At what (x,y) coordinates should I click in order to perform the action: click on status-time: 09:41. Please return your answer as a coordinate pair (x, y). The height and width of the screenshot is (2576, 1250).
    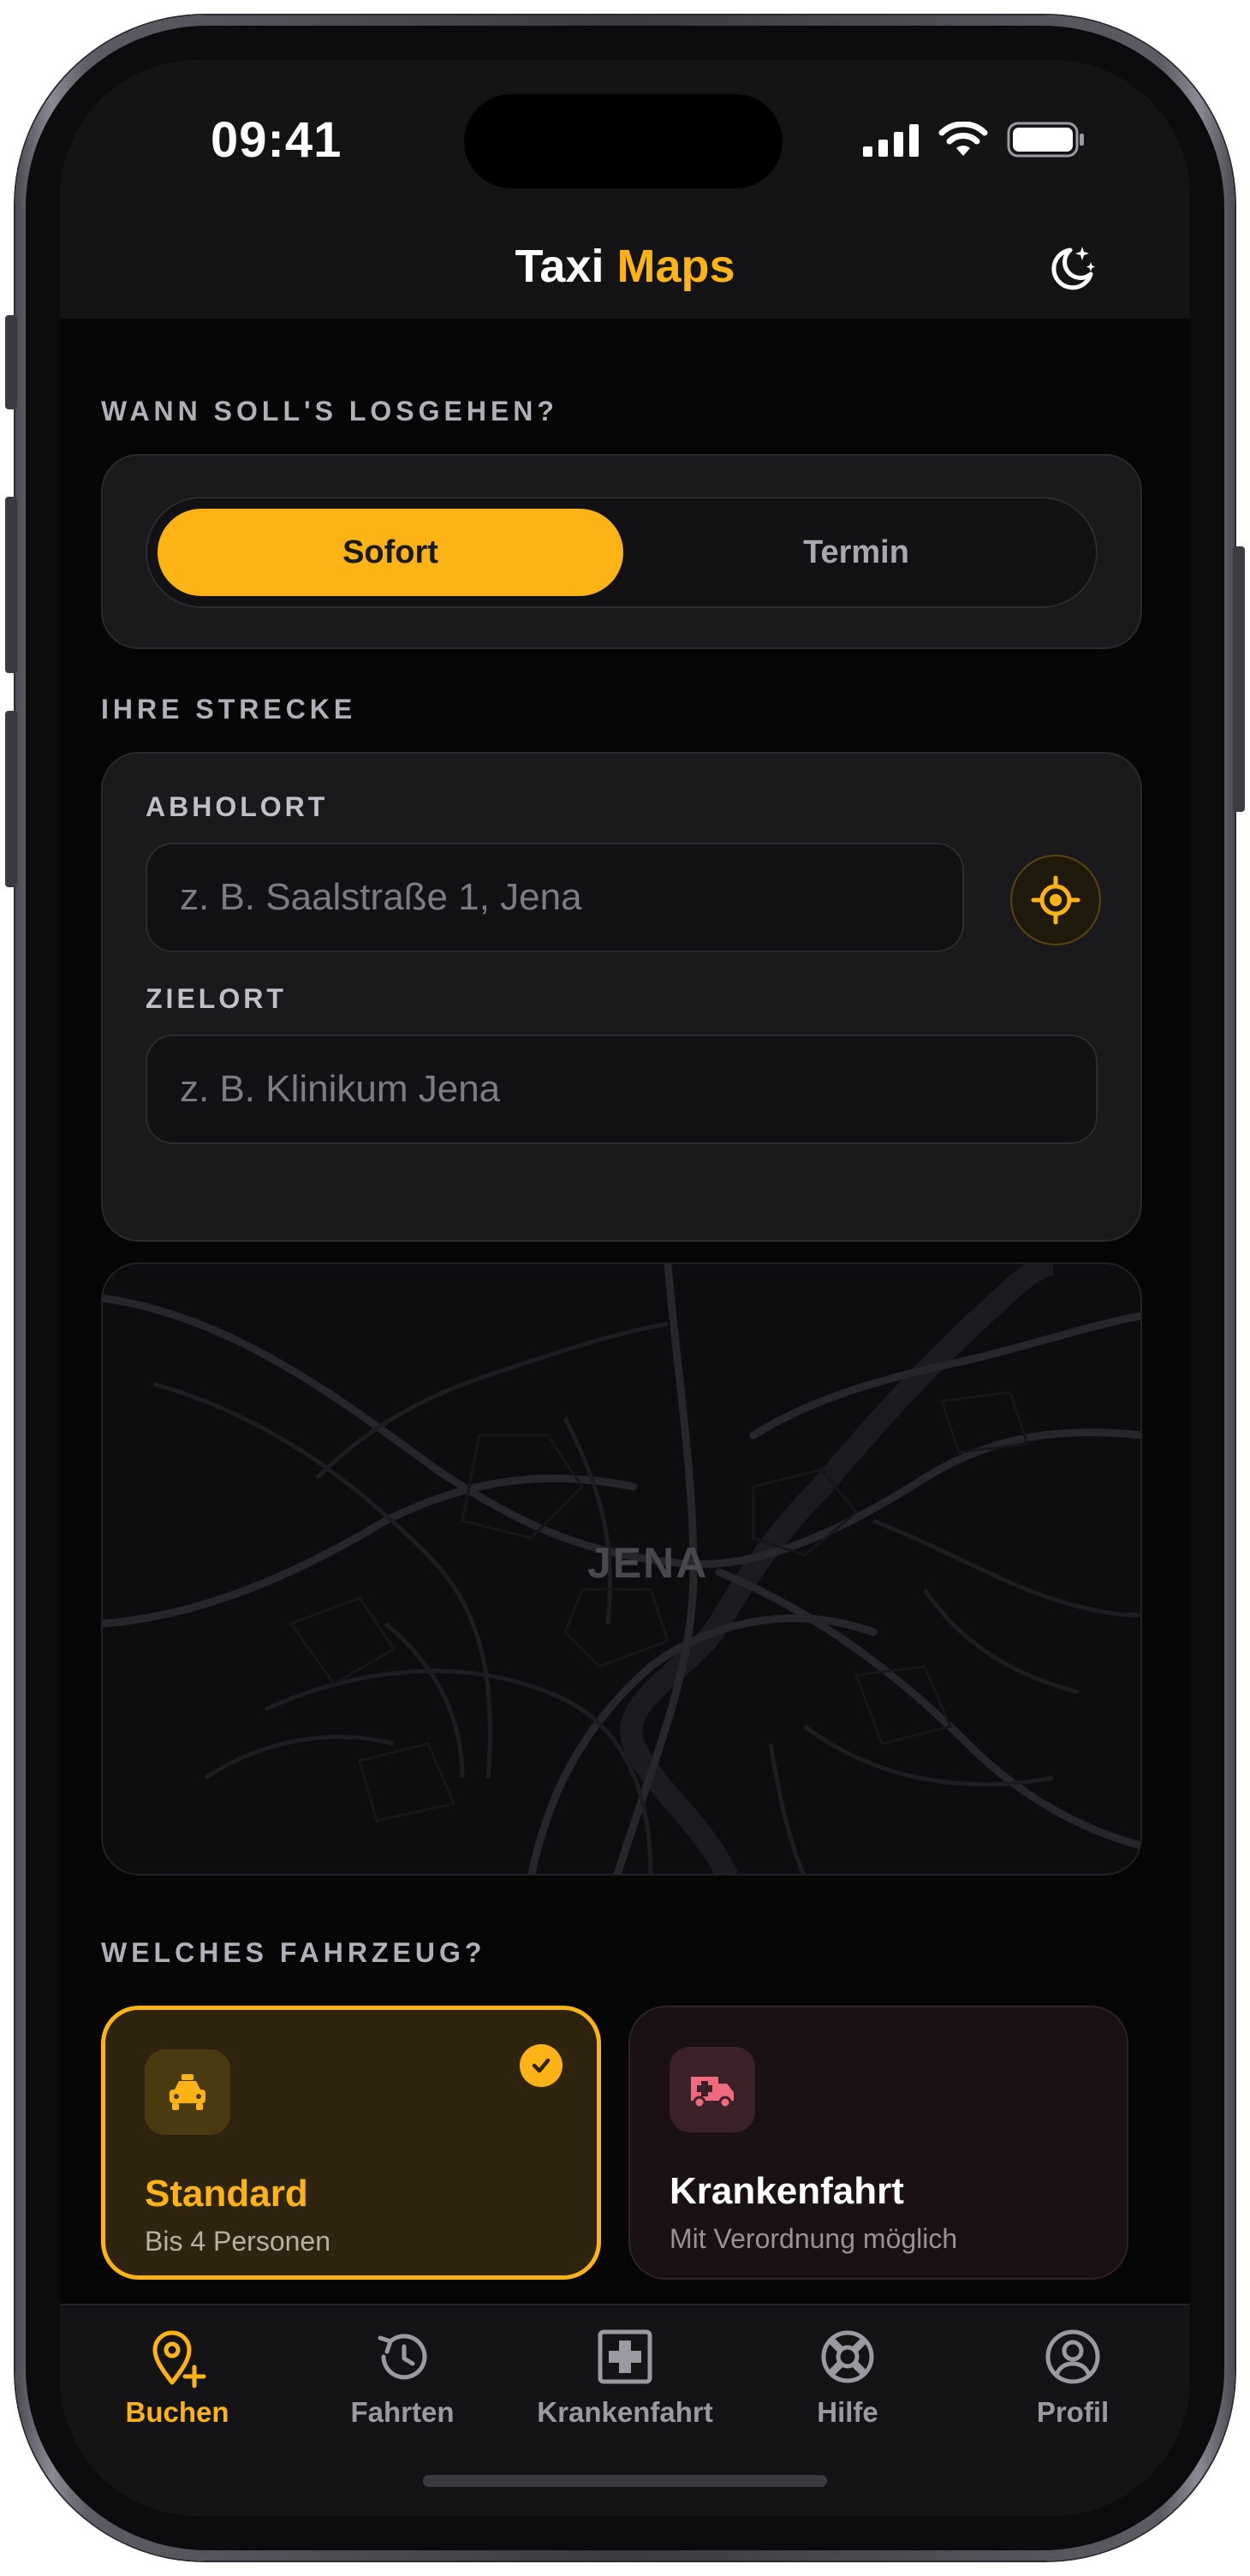
    Looking at the image, I should click on (276, 140).